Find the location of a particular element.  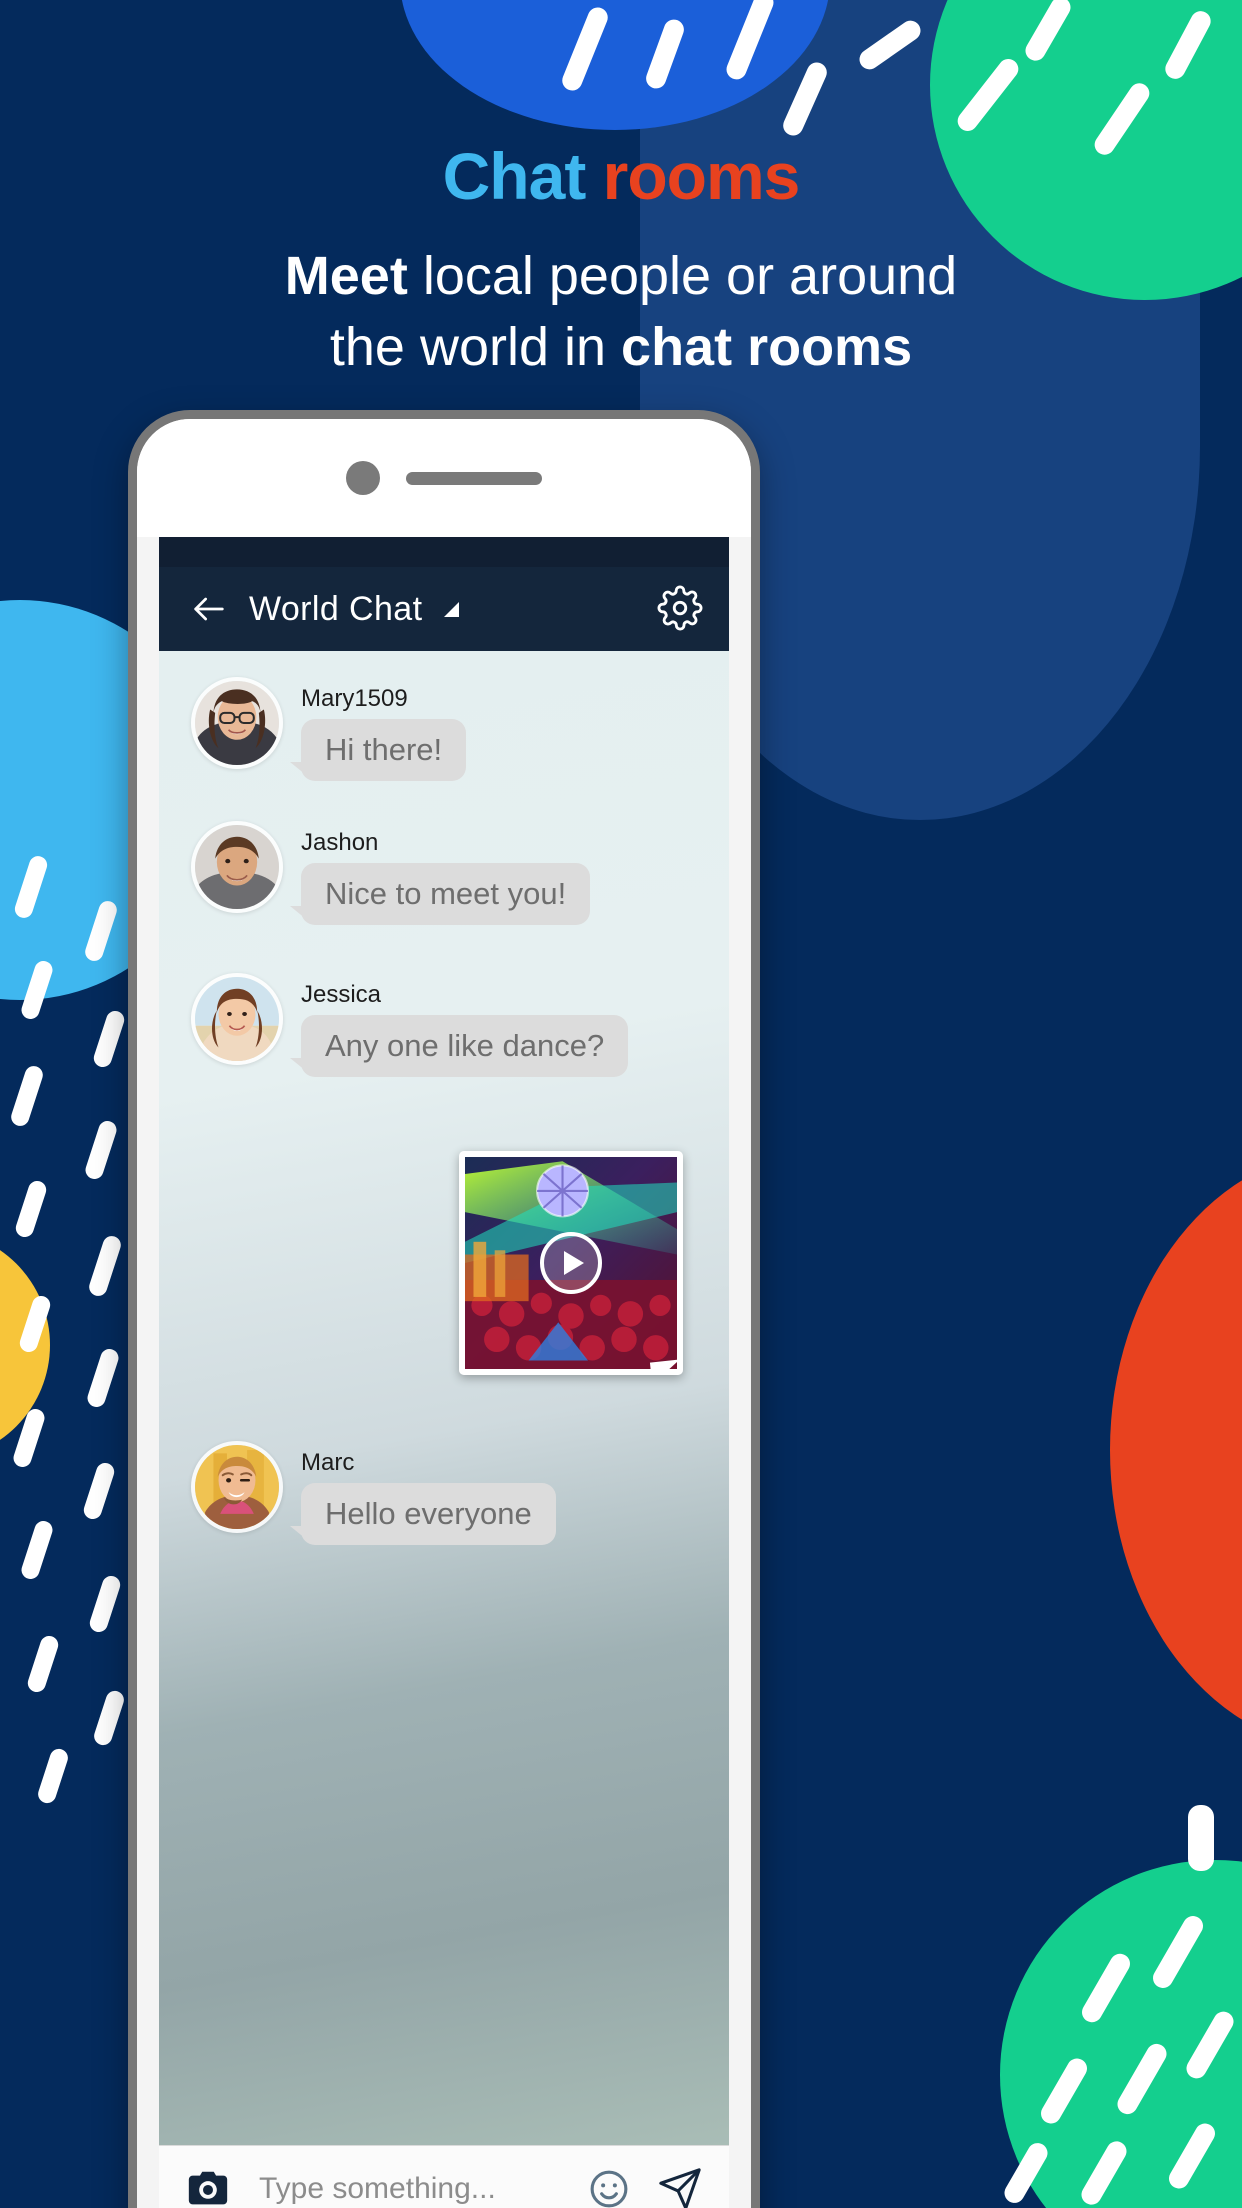

status-bar is located at coordinates (444, 552).